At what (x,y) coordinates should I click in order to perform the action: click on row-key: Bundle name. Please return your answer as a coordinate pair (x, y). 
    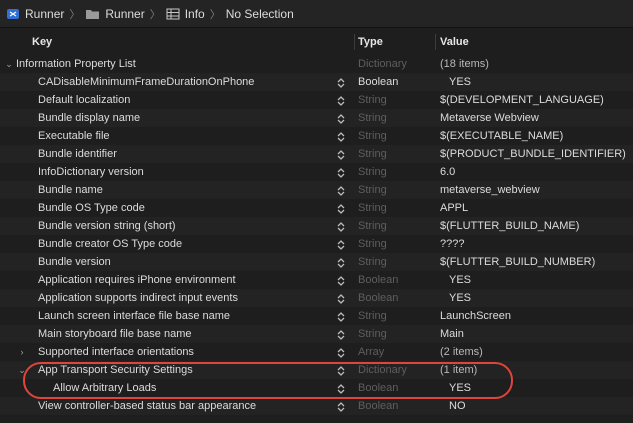
    Looking at the image, I should click on (70, 190).